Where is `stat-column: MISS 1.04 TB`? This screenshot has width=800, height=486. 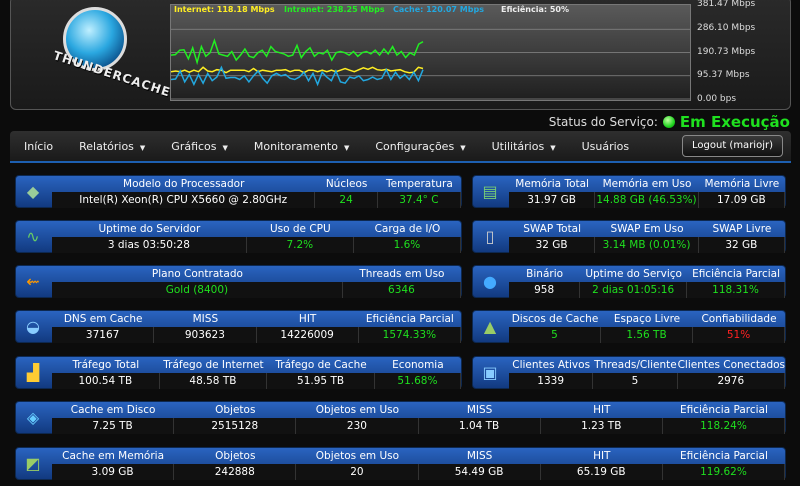 stat-column: MISS 1.04 TB is located at coordinates (479, 418).